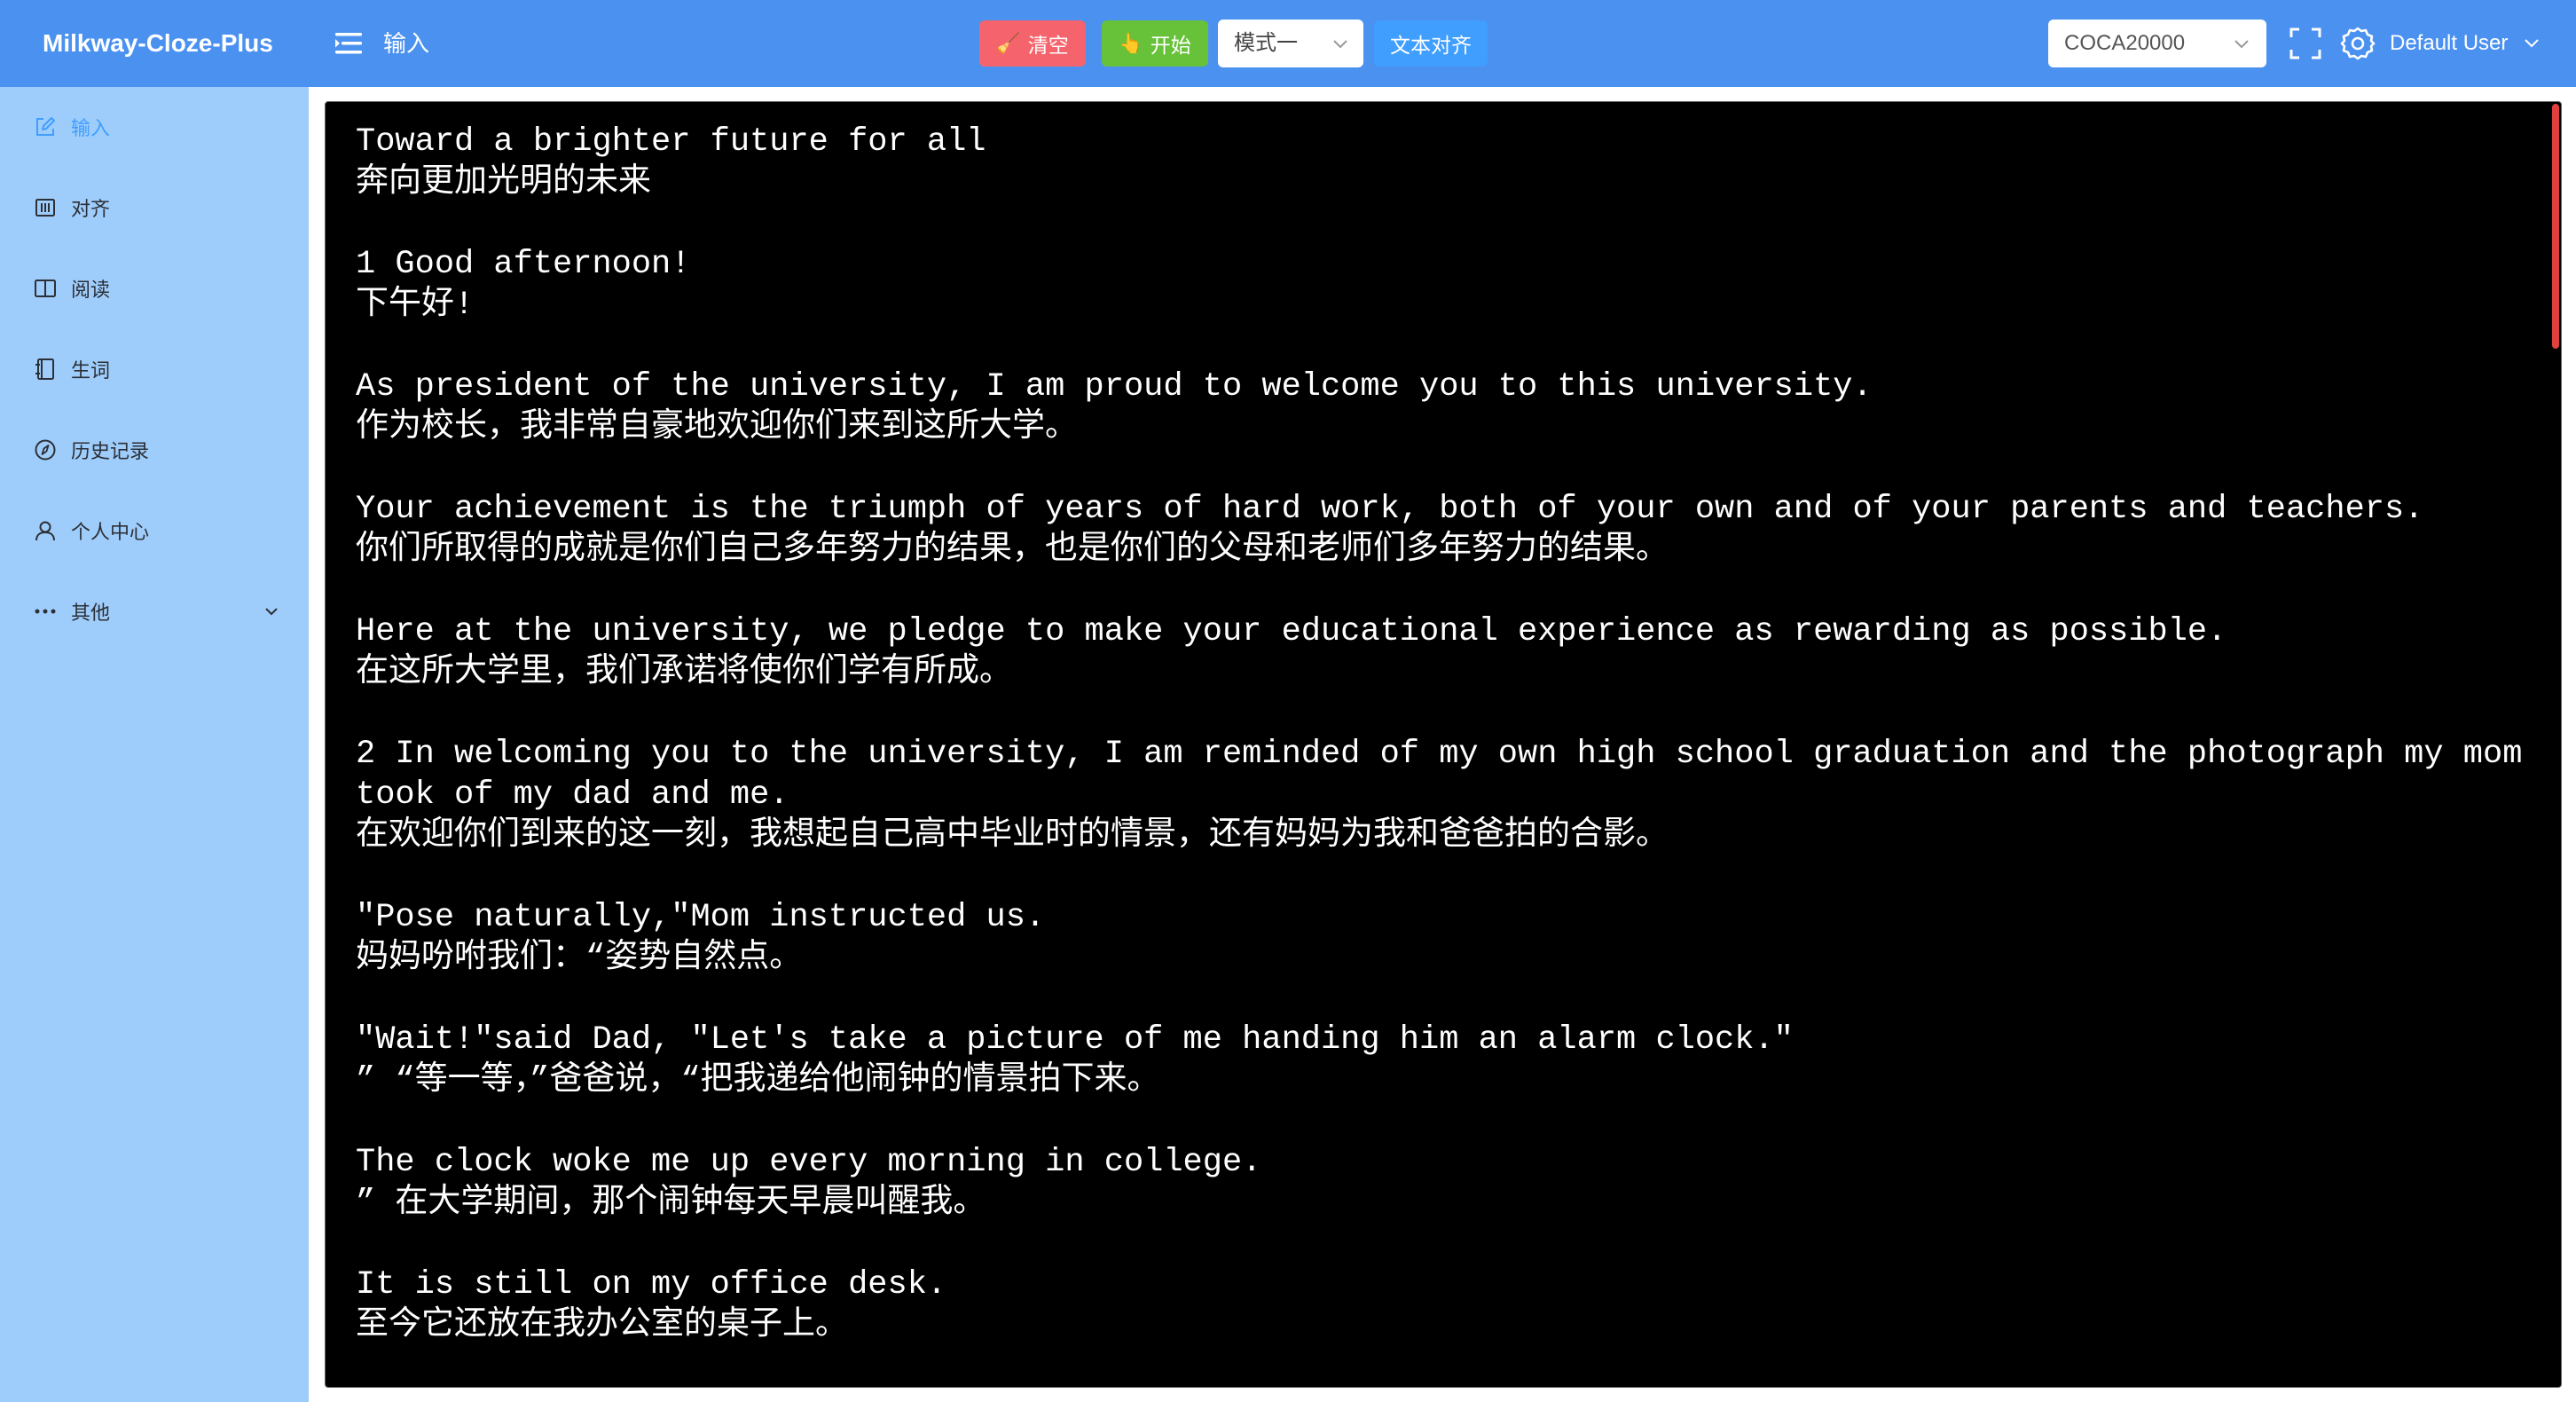 This screenshot has width=2576, height=1402. I want to click on start-button: 👆 开始, so click(1155, 43).